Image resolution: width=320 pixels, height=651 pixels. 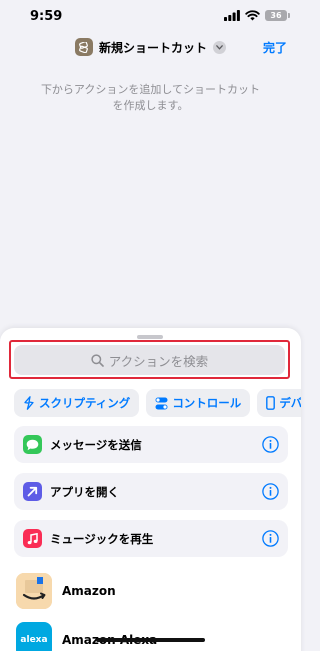 What do you see at coordinates (150, 98) in the screenshot?
I see `empty-state-hint: 下からアクションを追加してショートカット を作成します。` at bounding box center [150, 98].